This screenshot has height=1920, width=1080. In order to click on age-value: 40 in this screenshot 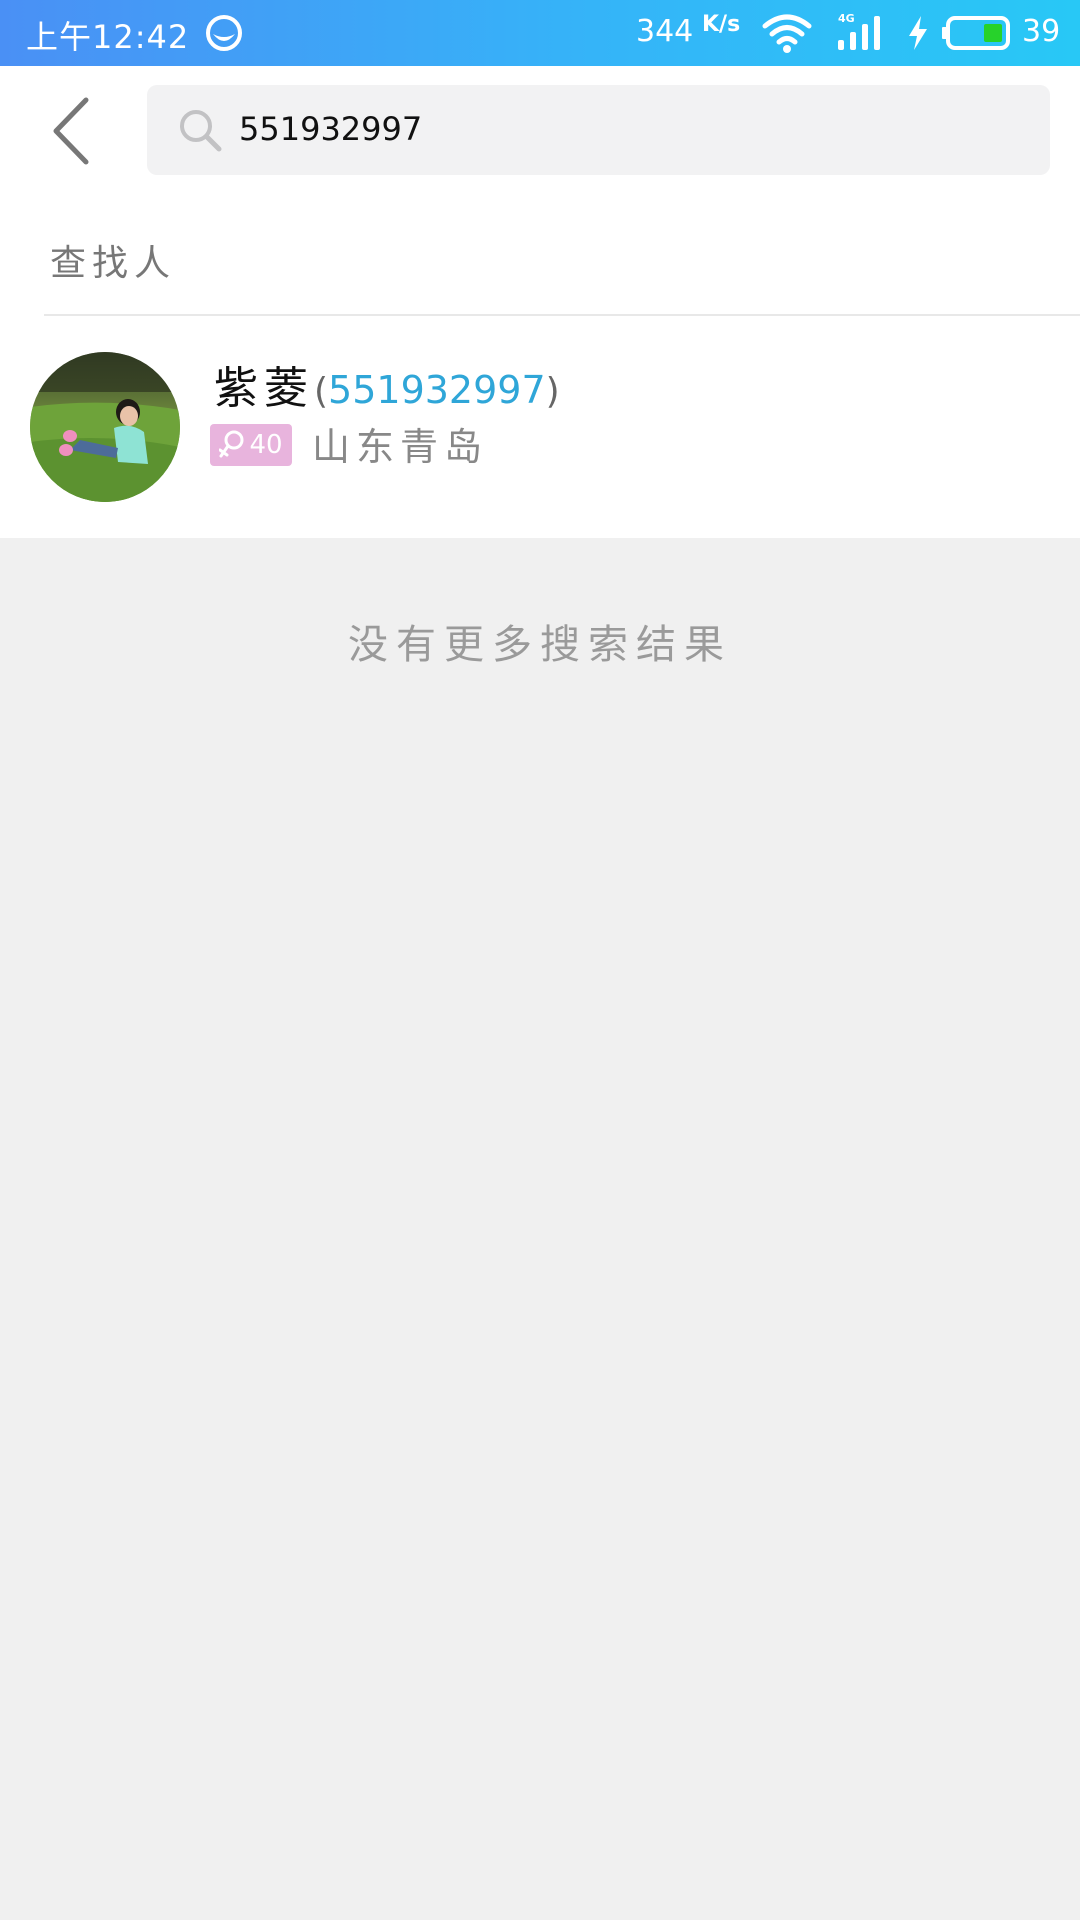, I will do `click(266, 445)`.